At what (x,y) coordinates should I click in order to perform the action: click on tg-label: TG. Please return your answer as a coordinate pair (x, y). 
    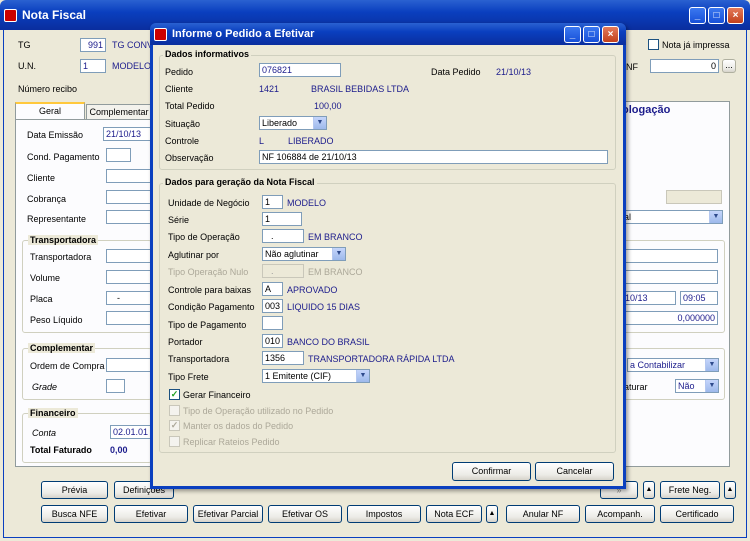
    Looking at the image, I should click on (24, 45).